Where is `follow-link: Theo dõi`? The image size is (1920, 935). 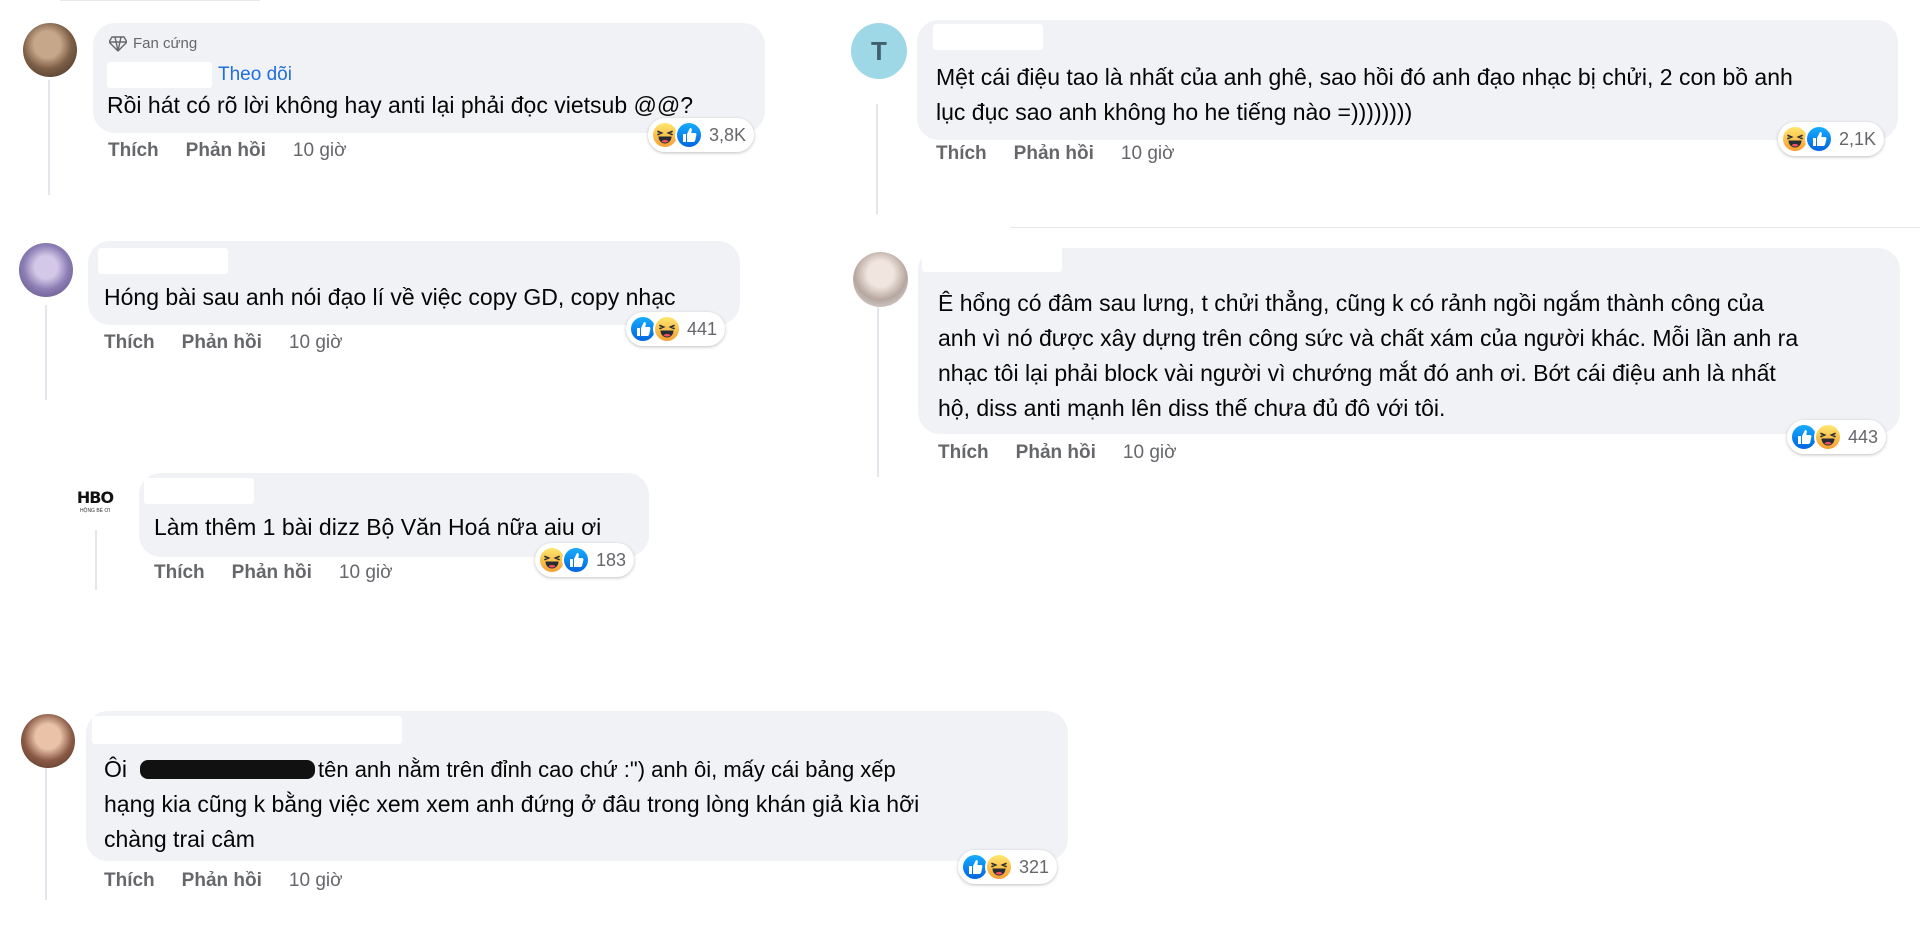 follow-link: Theo dõi is located at coordinates (255, 75).